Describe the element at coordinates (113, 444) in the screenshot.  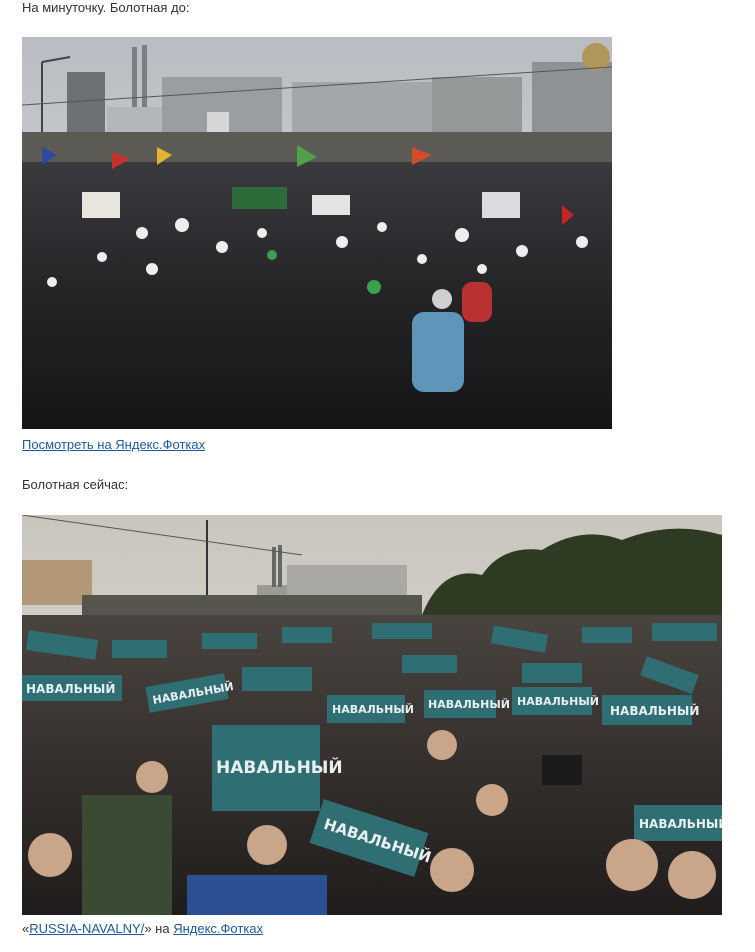
I see `view-on-yandex-fotki-link: Посмотреть на Яндекс.Фотках` at that location.